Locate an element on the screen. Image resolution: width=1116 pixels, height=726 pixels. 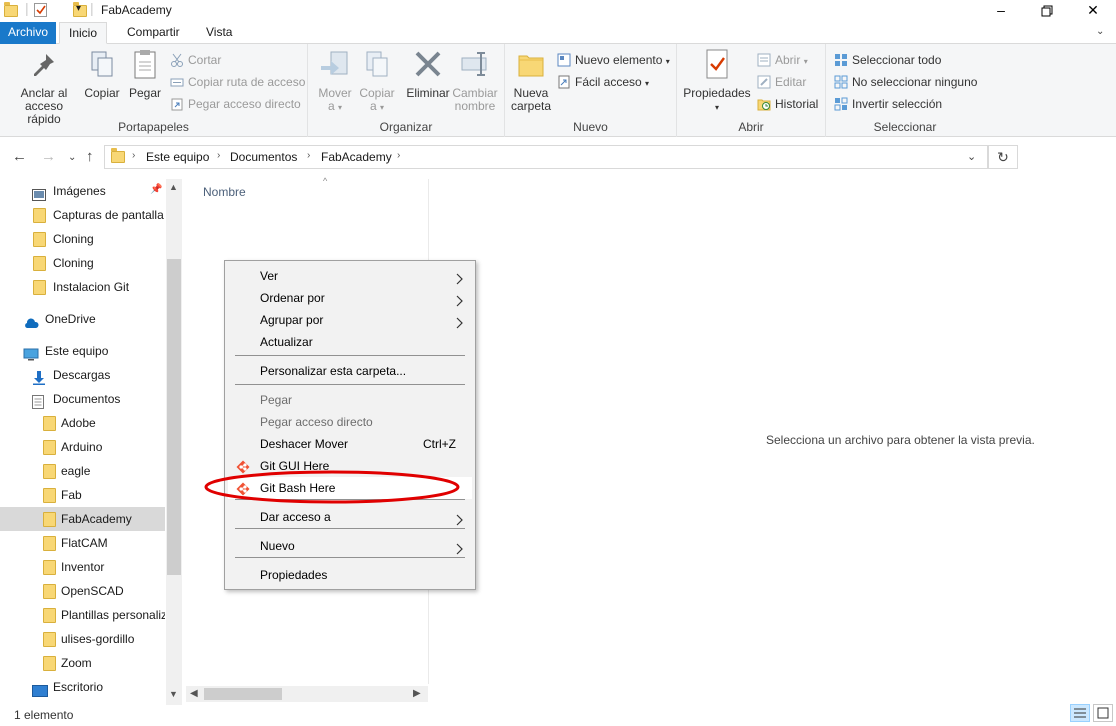
path-icon is located at coordinates (177, 82).